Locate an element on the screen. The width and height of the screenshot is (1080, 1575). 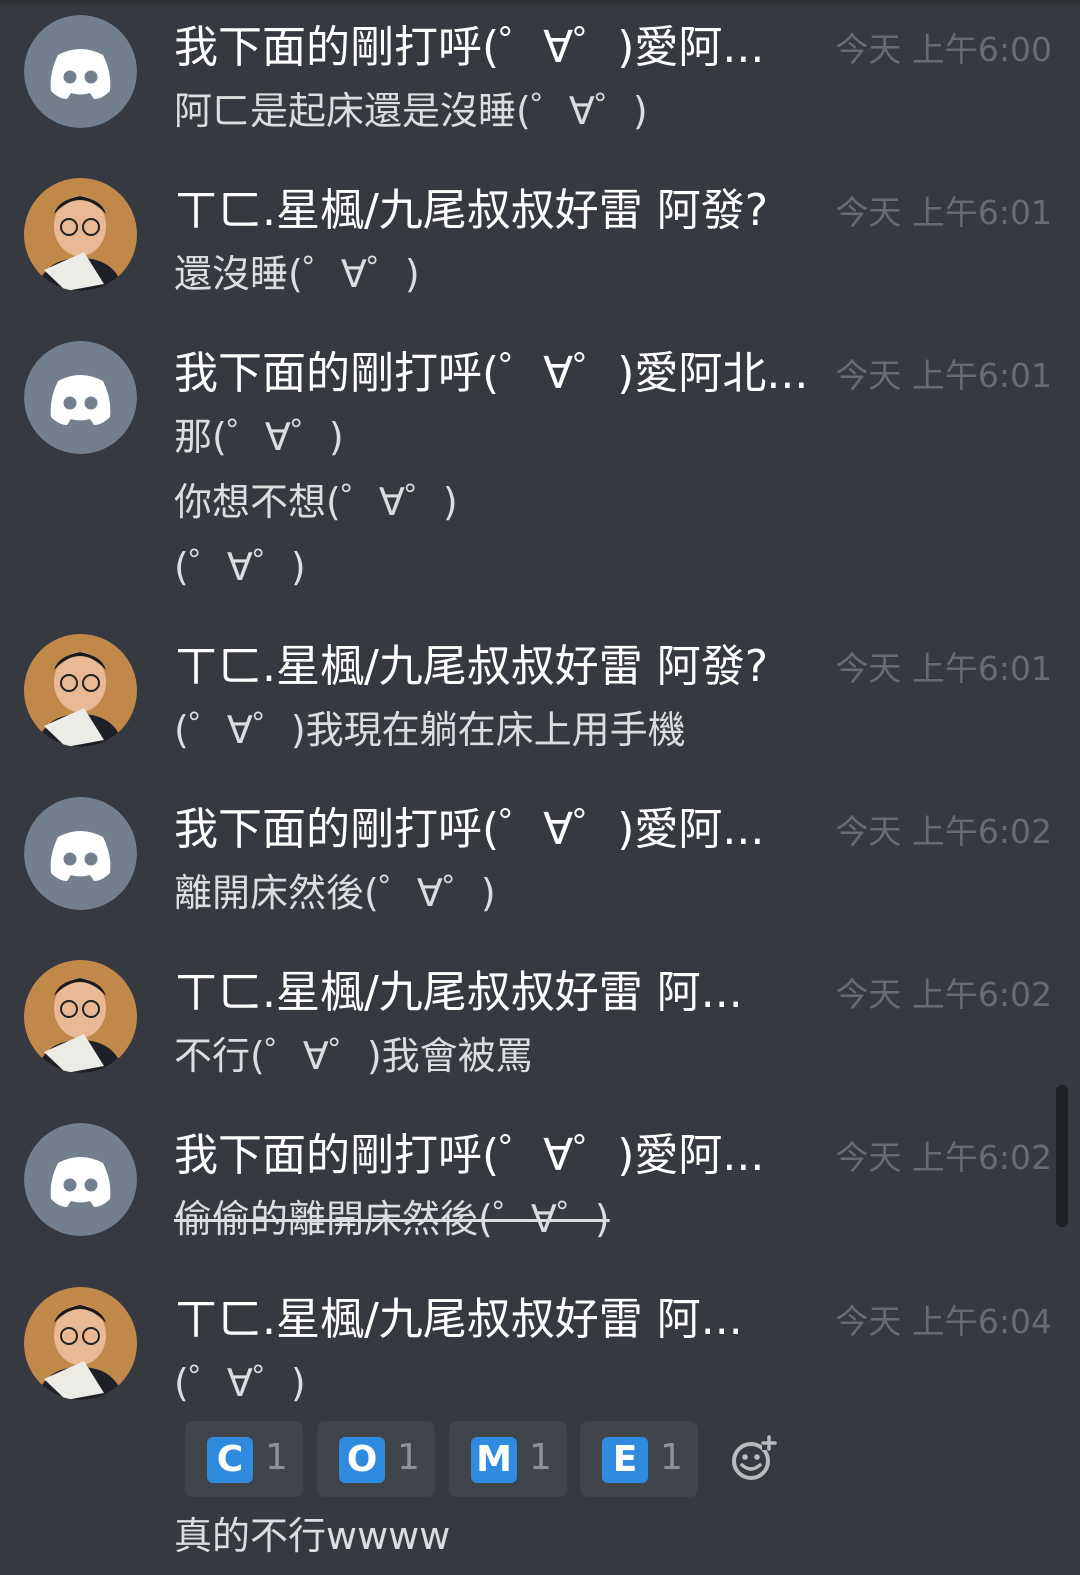
reaction-o: O 1 is located at coordinates (376, 1459).